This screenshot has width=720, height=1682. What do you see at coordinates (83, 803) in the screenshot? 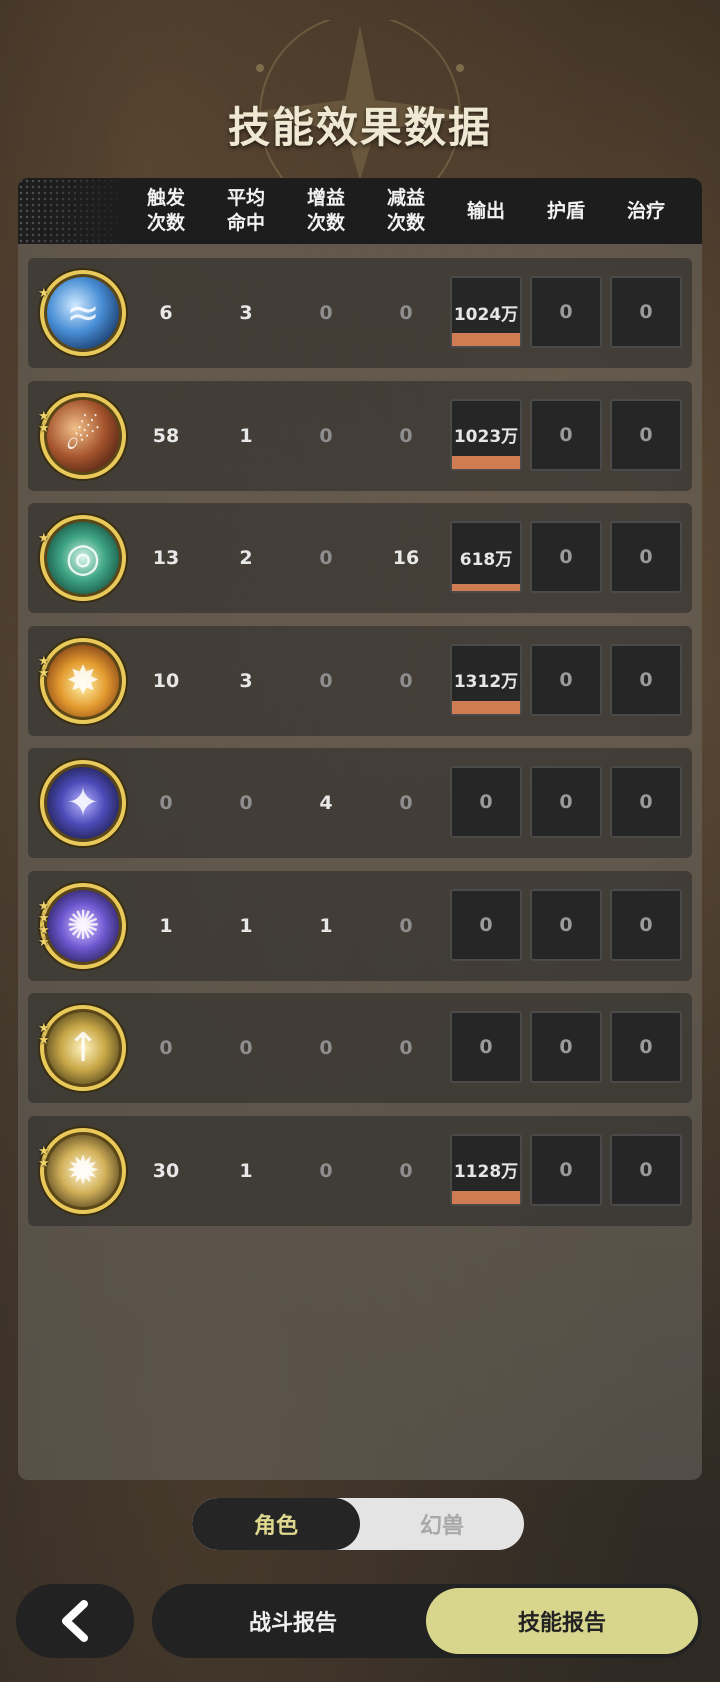
I see `starlight-skill-icon: ✦` at bounding box center [83, 803].